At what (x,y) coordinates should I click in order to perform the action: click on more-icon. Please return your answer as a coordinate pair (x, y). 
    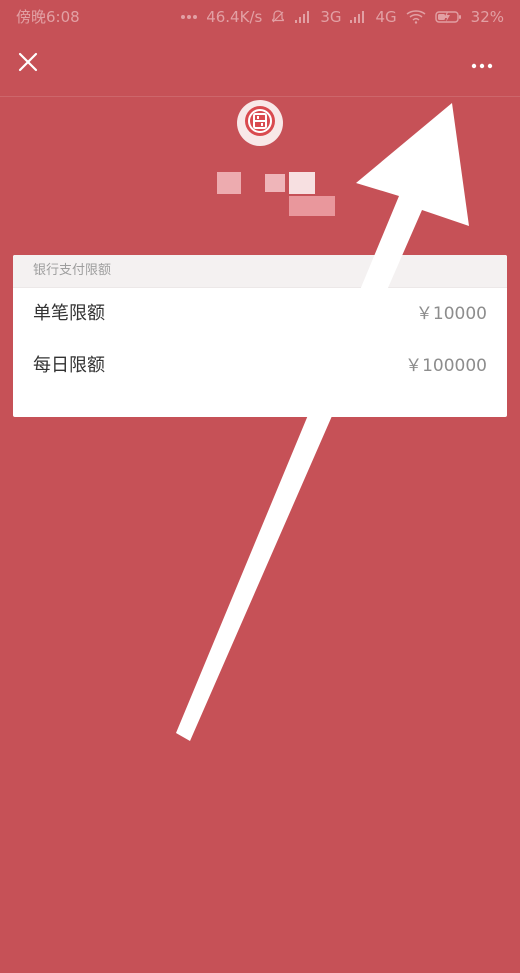
    Looking at the image, I should click on (482, 64).